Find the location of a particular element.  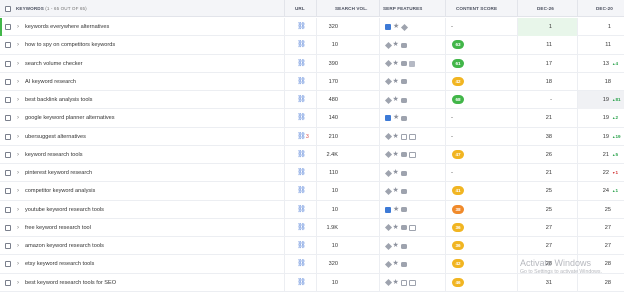

rank-change-up: ▲19 is located at coordinates (616, 136).